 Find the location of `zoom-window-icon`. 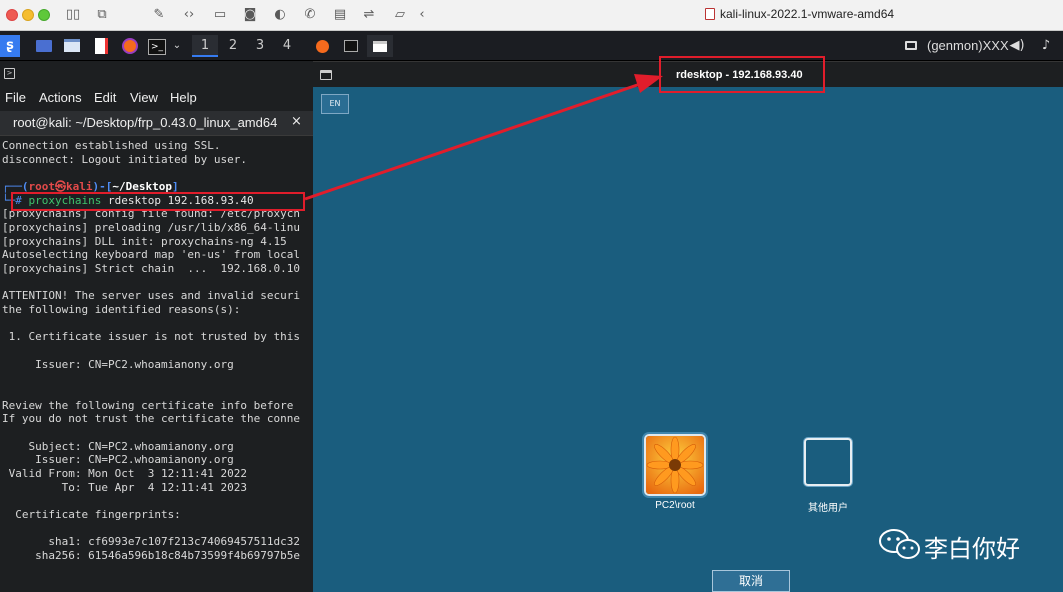

zoom-window-icon is located at coordinates (44, 15).